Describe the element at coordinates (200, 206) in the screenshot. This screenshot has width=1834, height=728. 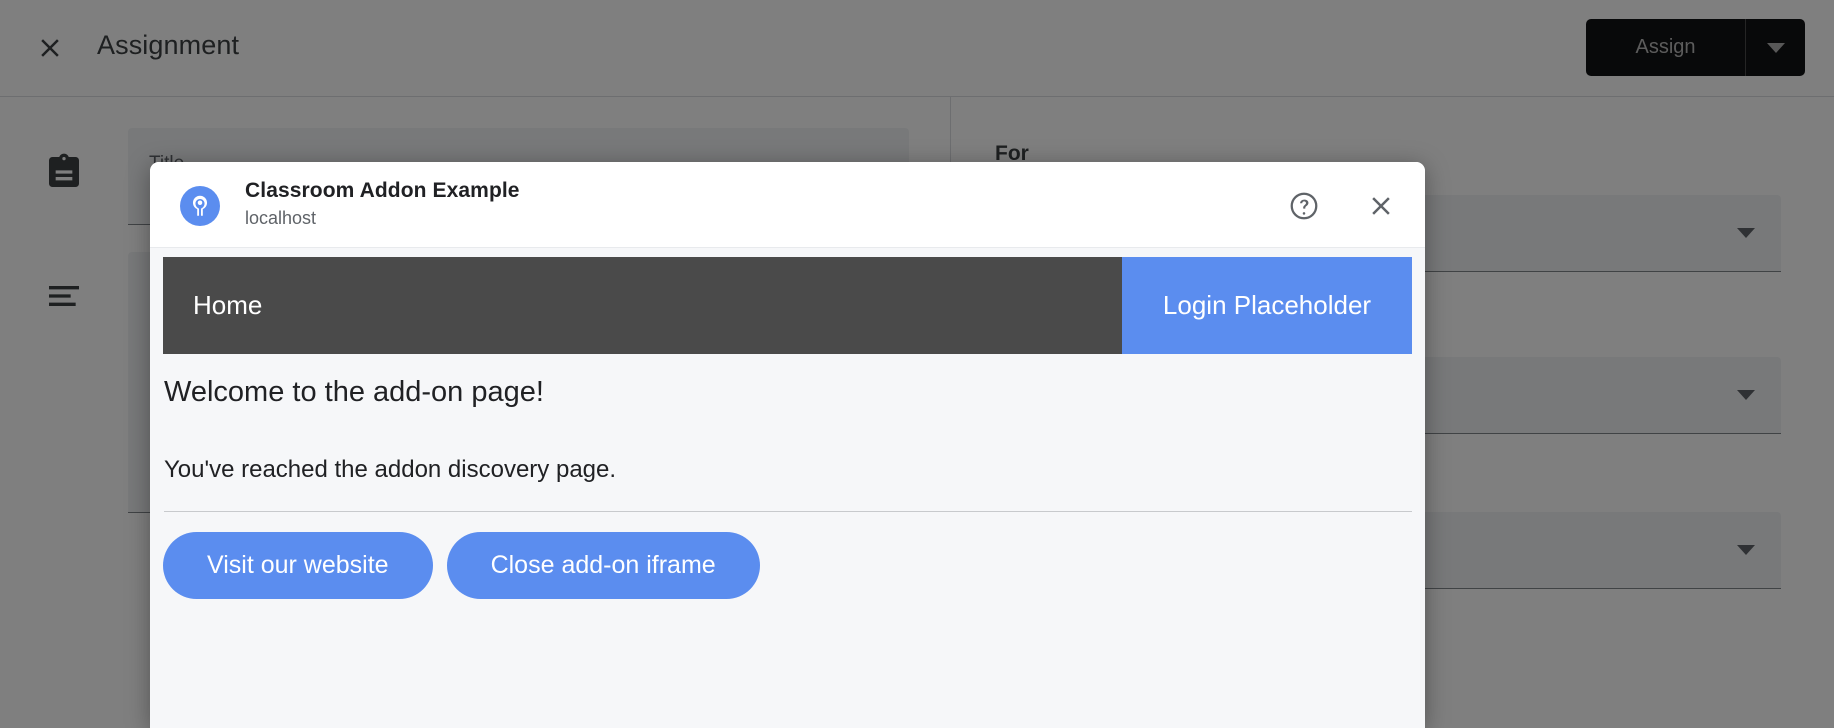
I see `addon-app-icon` at that location.